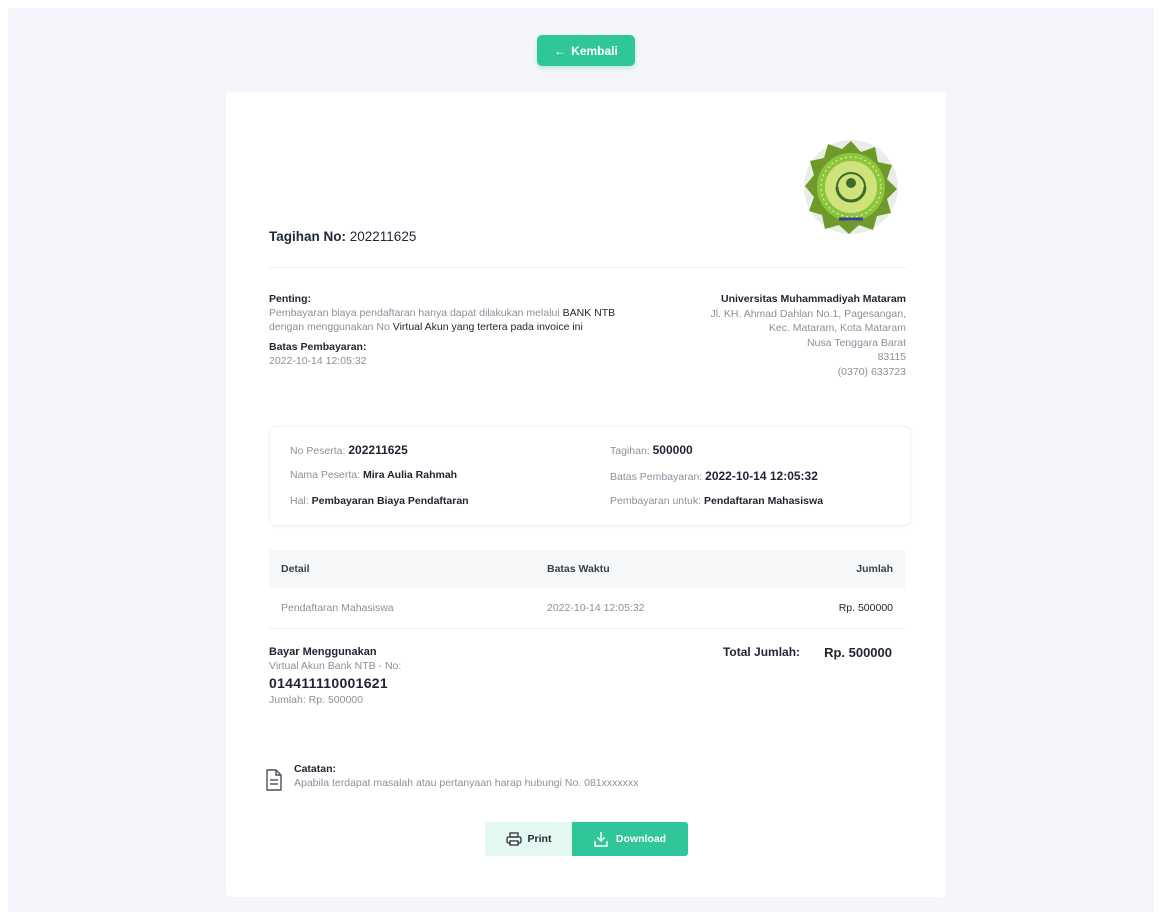 This screenshot has width=1158, height=912. What do you see at coordinates (851, 187) in the screenshot?
I see `university-seal-logo` at bounding box center [851, 187].